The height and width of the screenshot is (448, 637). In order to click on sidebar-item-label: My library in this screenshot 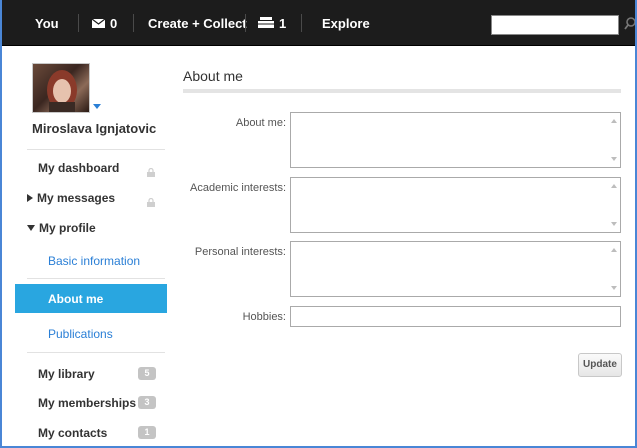, I will do `click(66, 374)`.